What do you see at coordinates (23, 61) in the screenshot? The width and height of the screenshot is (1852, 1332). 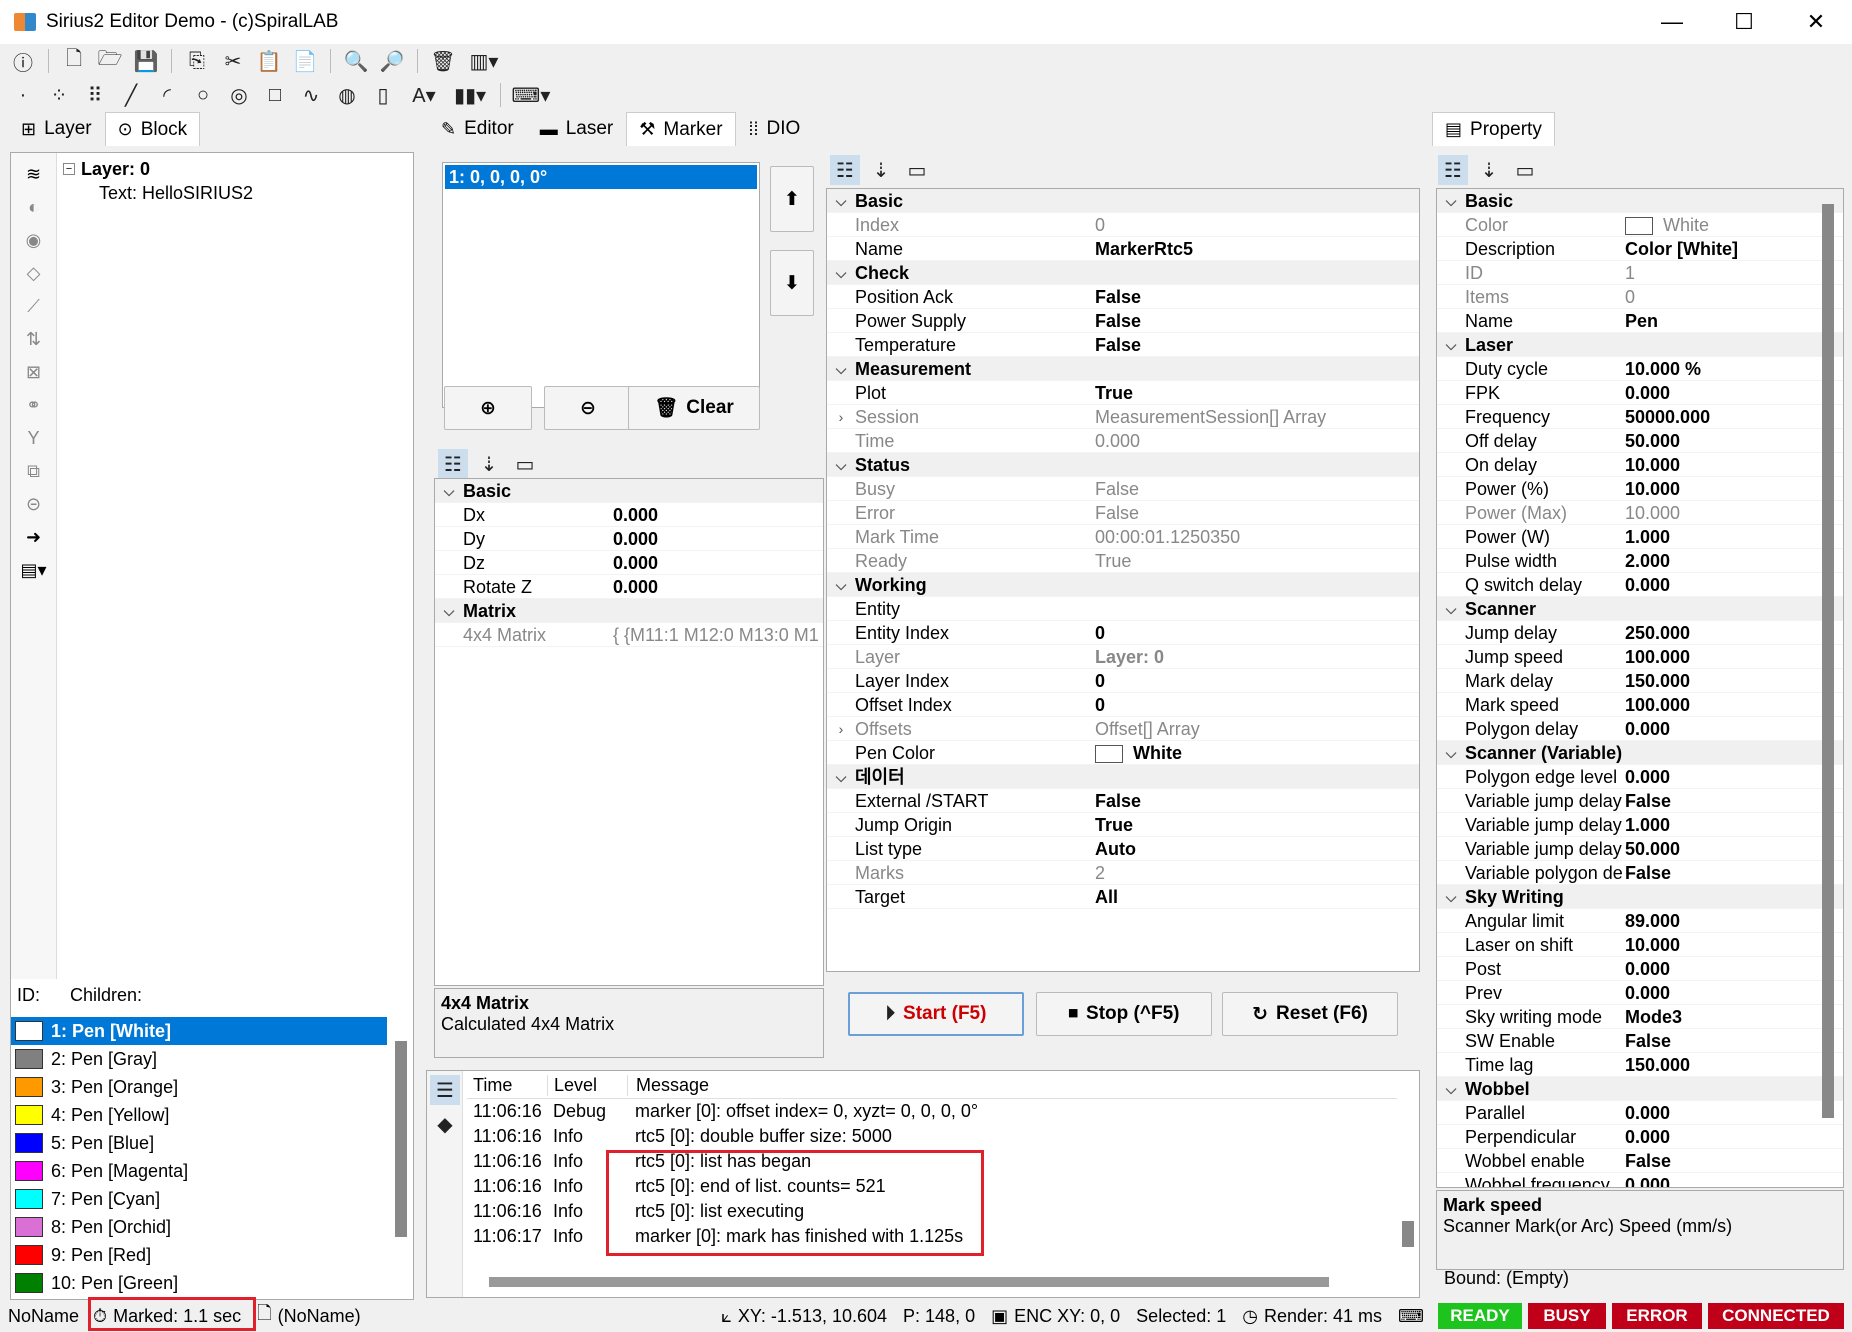 I see `info-icon: ⓘ` at bounding box center [23, 61].